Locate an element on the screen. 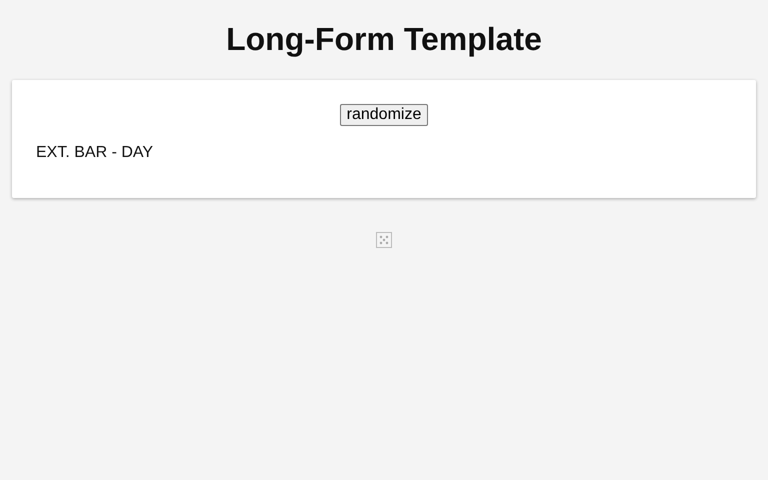  dice-icon is located at coordinates (384, 240).